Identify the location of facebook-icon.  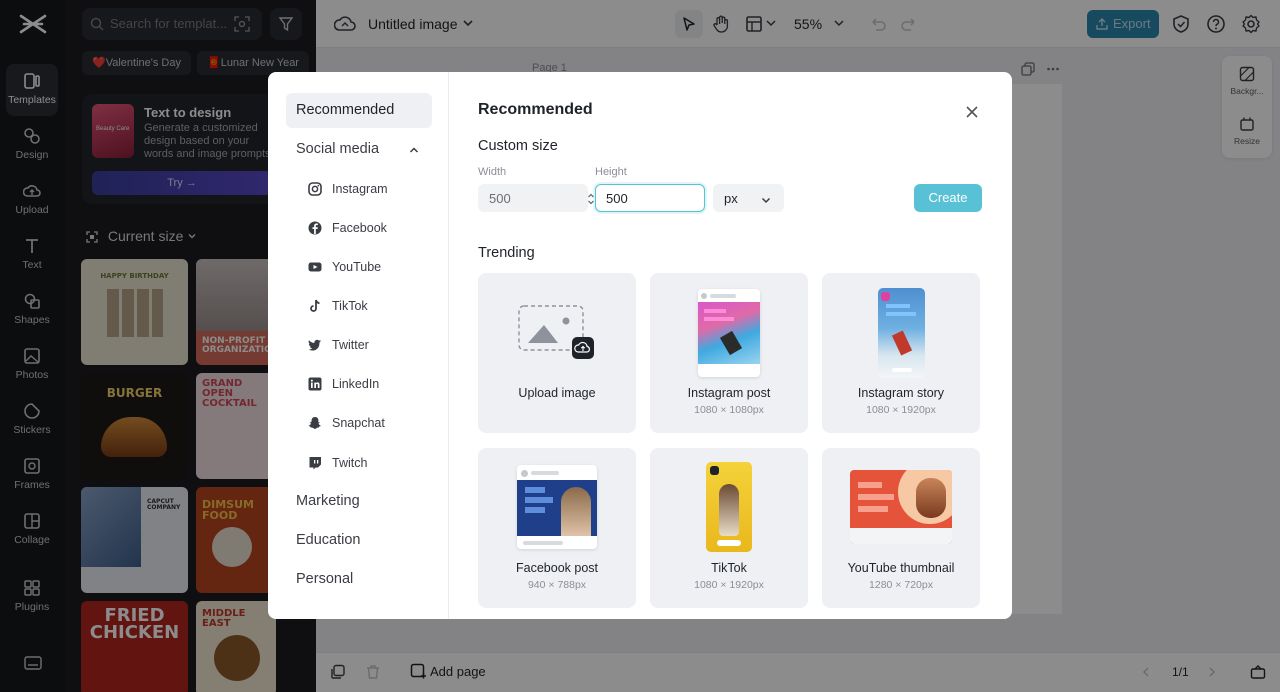
(315, 228).